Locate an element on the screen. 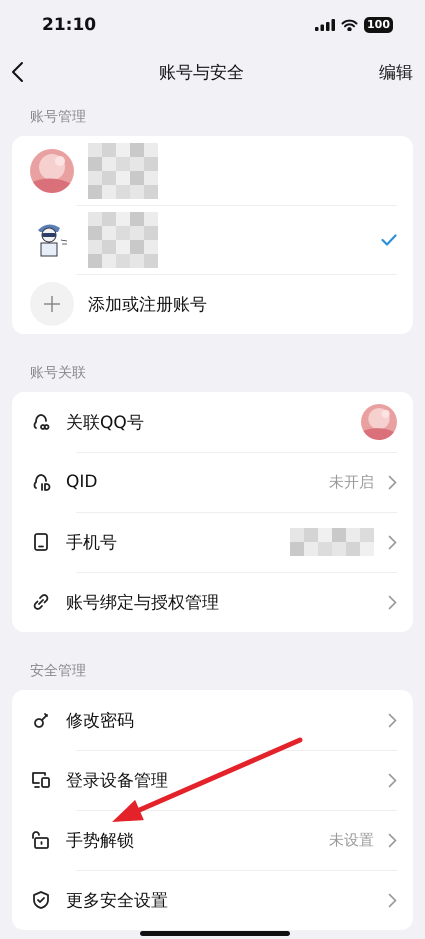 The image size is (425, 939). section-header: 安全管理 is located at coordinates (58, 671).